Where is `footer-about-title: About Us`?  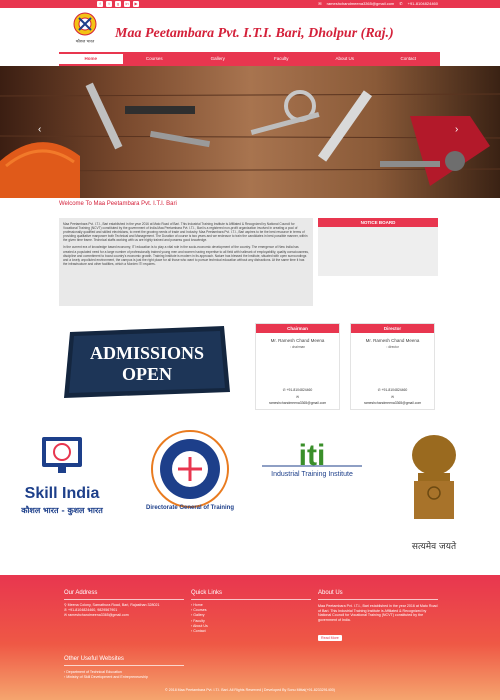
footer-about-title: About Us is located at coordinates (330, 593).